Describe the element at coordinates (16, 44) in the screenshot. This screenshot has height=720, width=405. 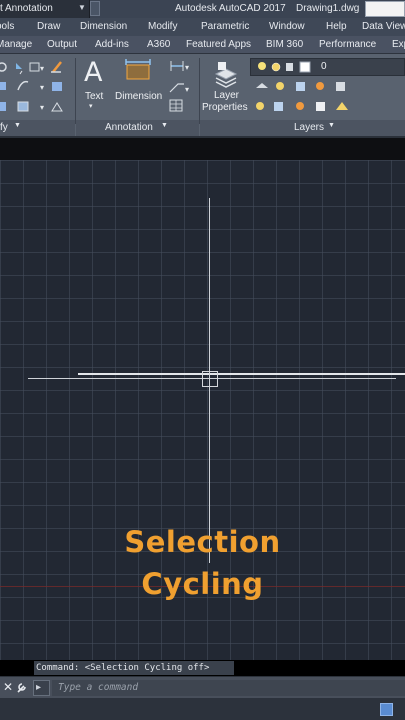
I see `tab-manage: Manage` at that location.